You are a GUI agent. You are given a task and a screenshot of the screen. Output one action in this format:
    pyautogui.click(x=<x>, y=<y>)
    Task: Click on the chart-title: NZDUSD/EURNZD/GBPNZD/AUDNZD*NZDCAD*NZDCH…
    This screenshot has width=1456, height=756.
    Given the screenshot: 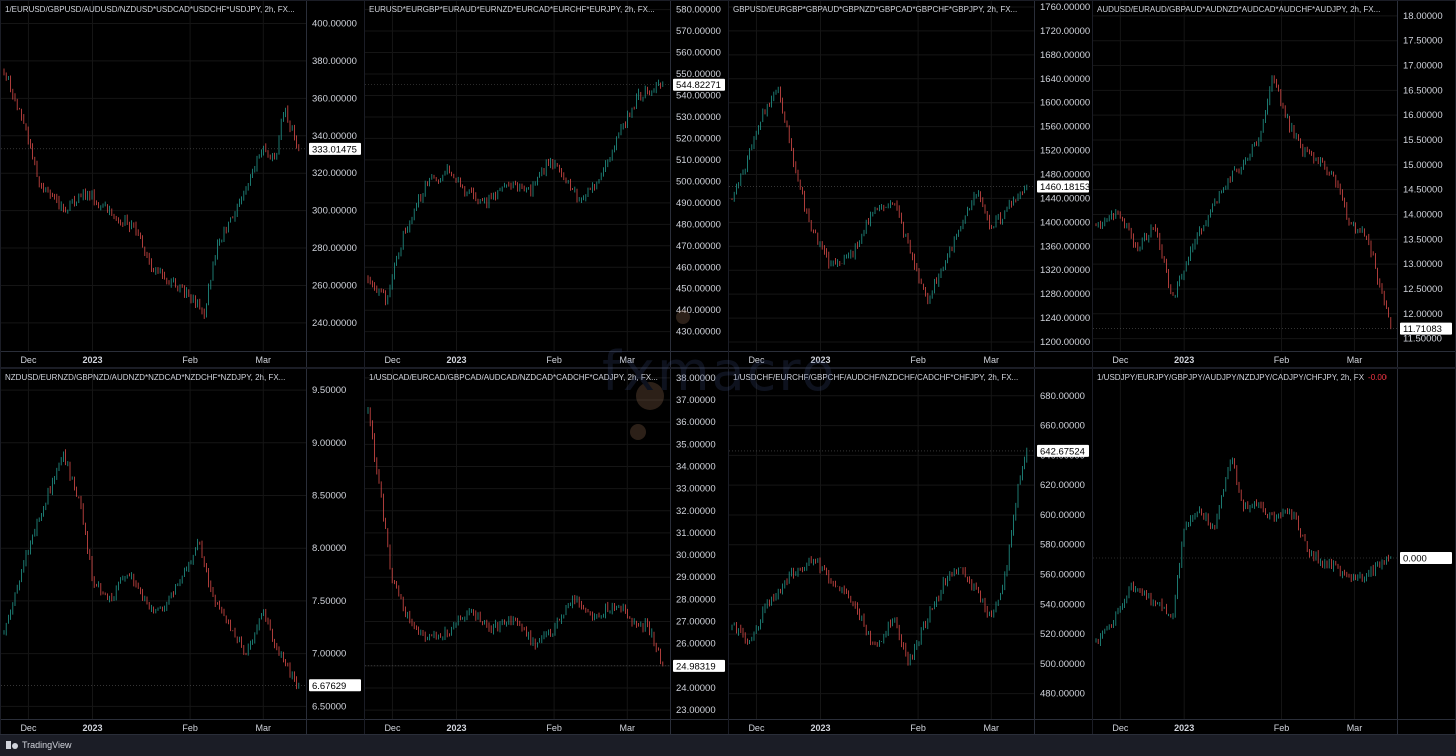 What is the action you would take?
    pyautogui.click(x=145, y=377)
    